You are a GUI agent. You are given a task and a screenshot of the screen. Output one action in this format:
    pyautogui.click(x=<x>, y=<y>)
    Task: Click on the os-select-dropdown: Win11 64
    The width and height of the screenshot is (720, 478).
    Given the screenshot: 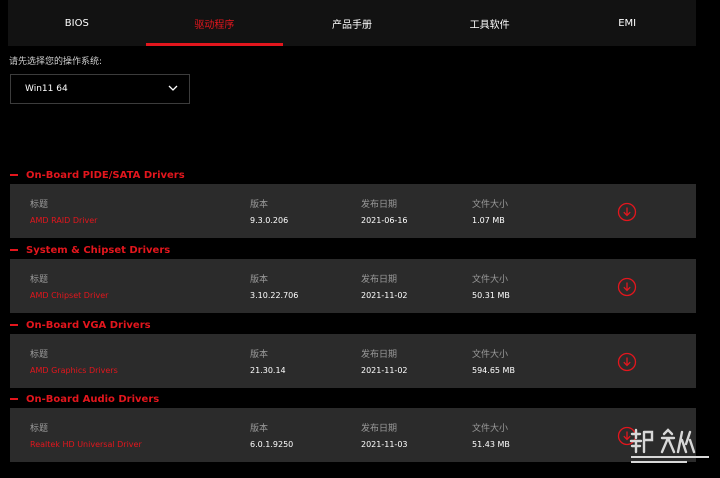 What is the action you would take?
    pyautogui.click(x=100, y=89)
    